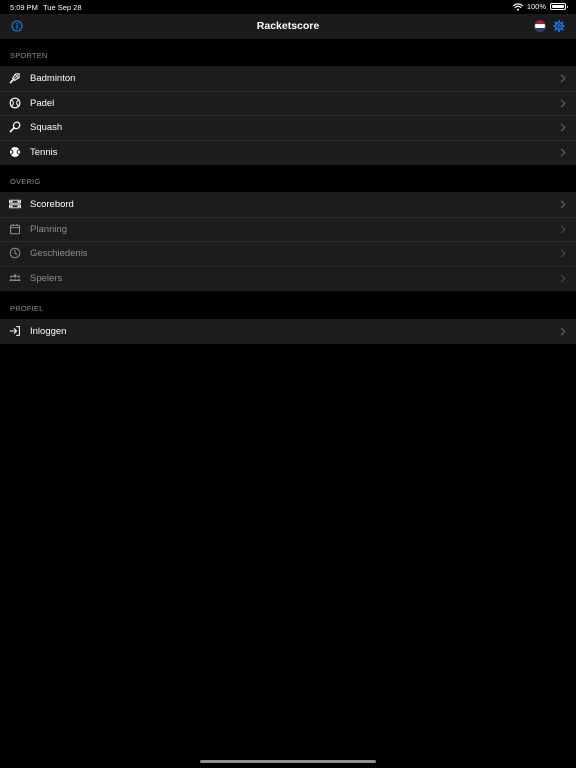 Image resolution: width=576 pixels, height=768 pixels. I want to click on section-header-sporten: SPORTEN, so click(29, 55).